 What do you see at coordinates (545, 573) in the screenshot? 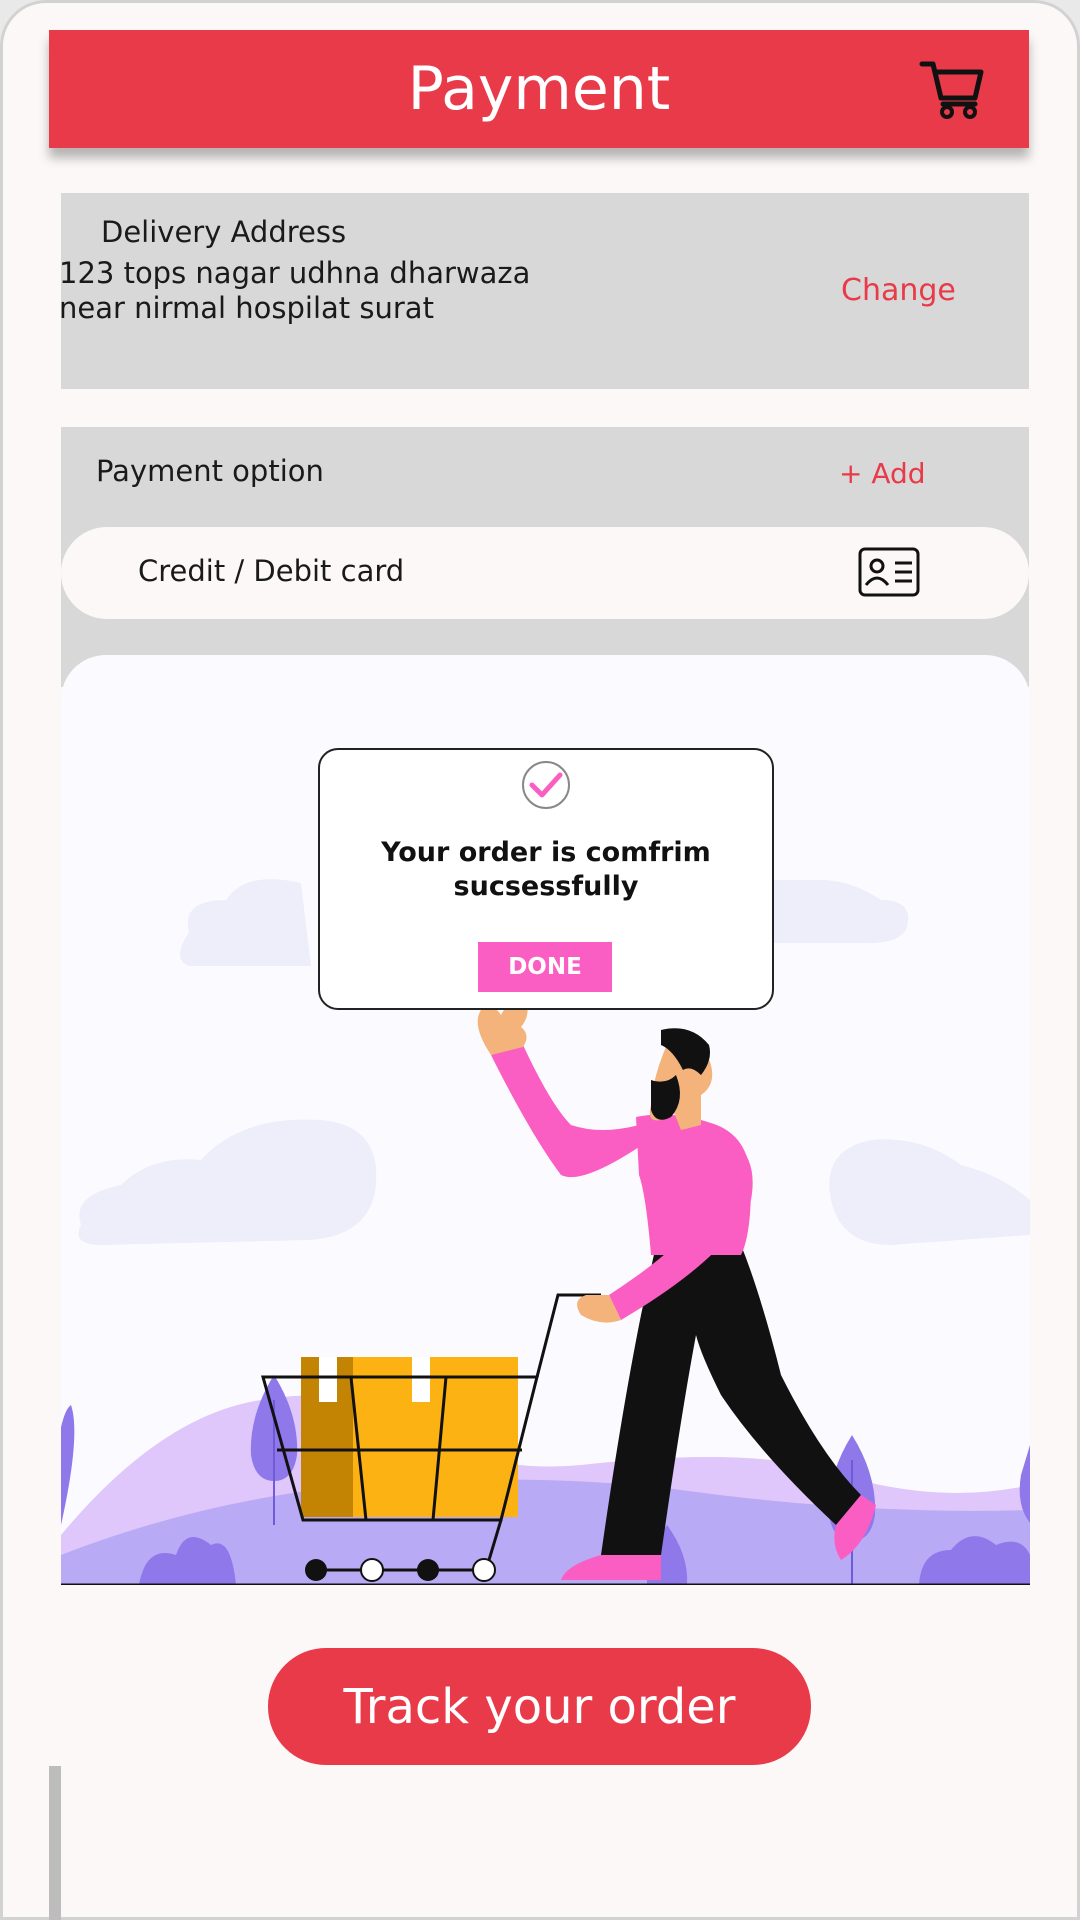
I see `credit-debit-card-option: Credit / Debit card` at bounding box center [545, 573].